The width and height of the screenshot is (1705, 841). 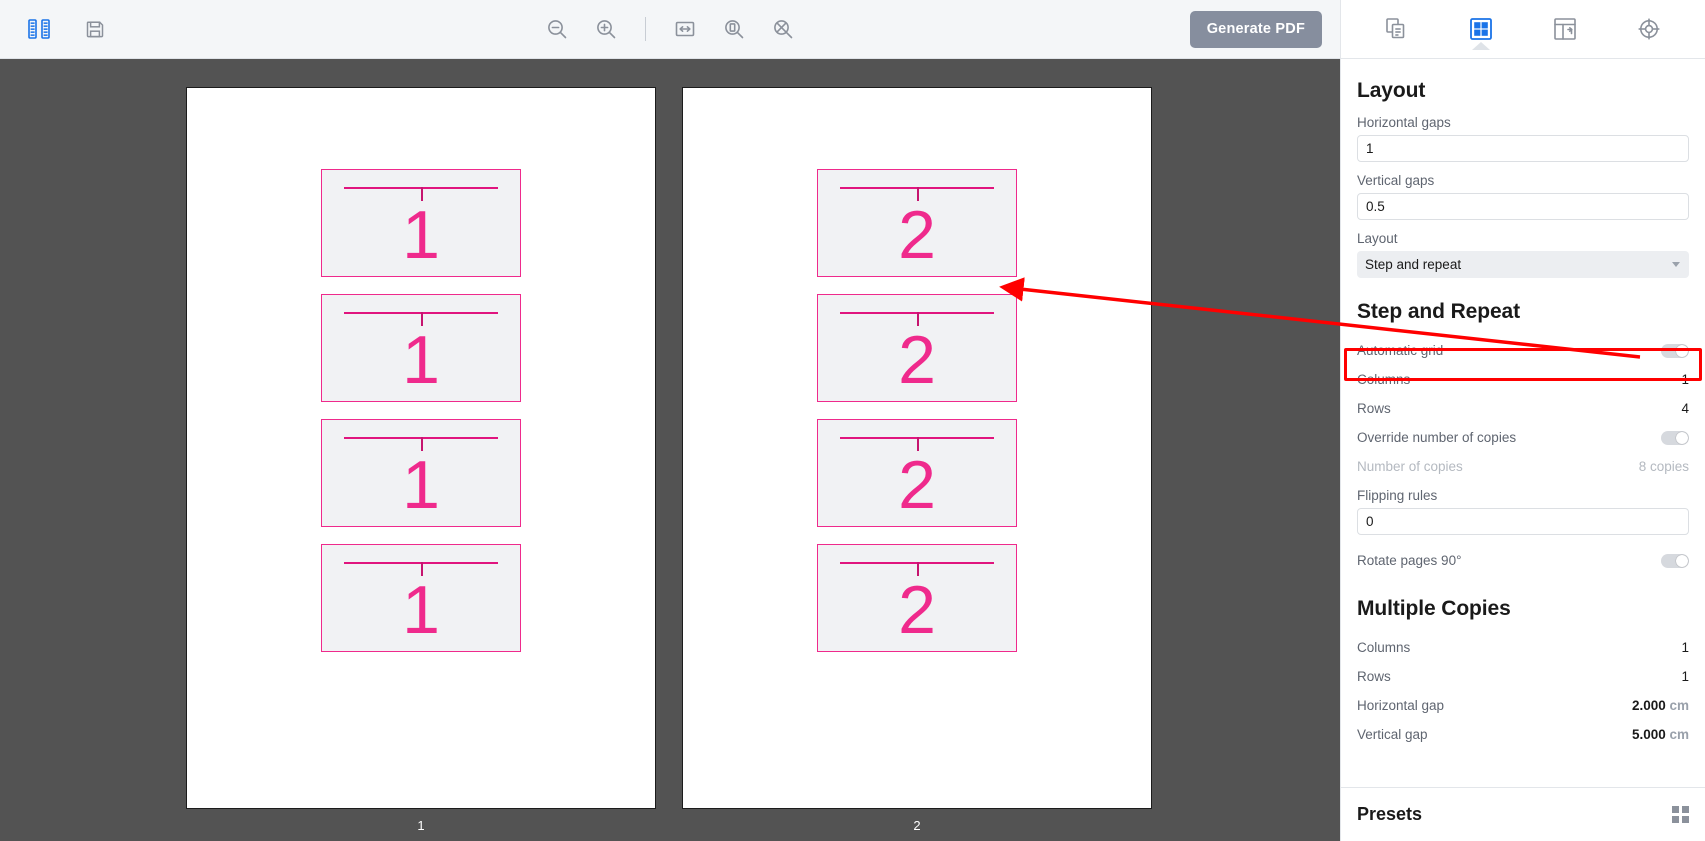 What do you see at coordinates (1437, 437) in the screenshot?
I see `sr-row-label: Override number of copies` at bounding box center [1437, 437].